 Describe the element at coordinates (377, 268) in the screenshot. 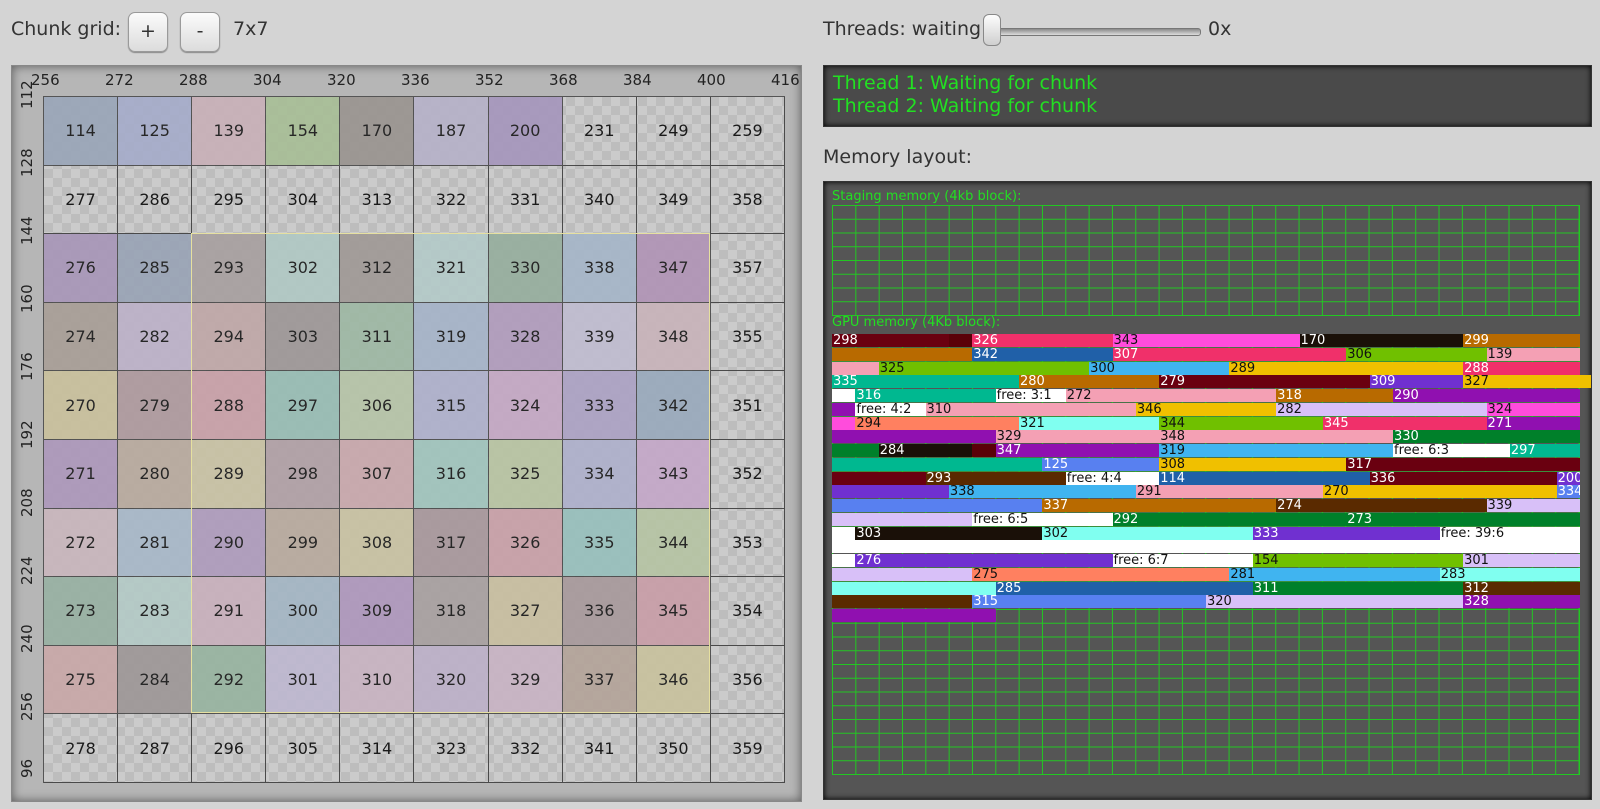

I see `chunk-cell: 312` at that location.